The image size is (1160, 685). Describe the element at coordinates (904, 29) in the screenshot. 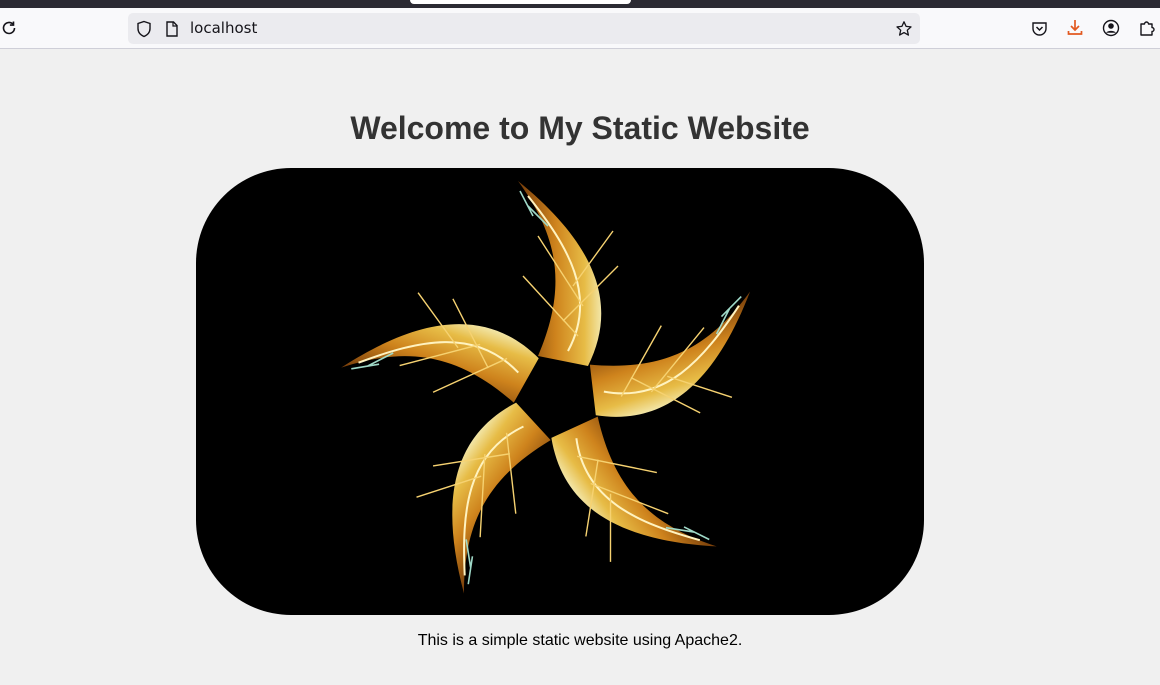

I see `star-icon` at that location.